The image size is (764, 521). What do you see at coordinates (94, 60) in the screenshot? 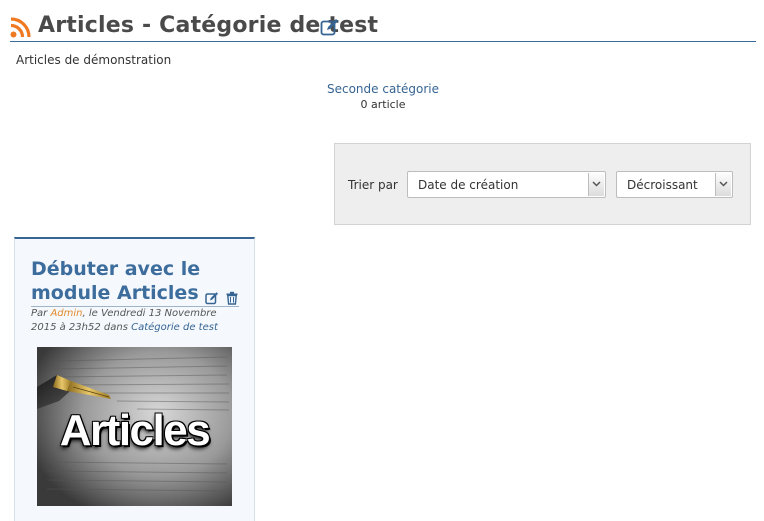
I see `category-description: Articles de démonstration` at bounding box center [94, 60].